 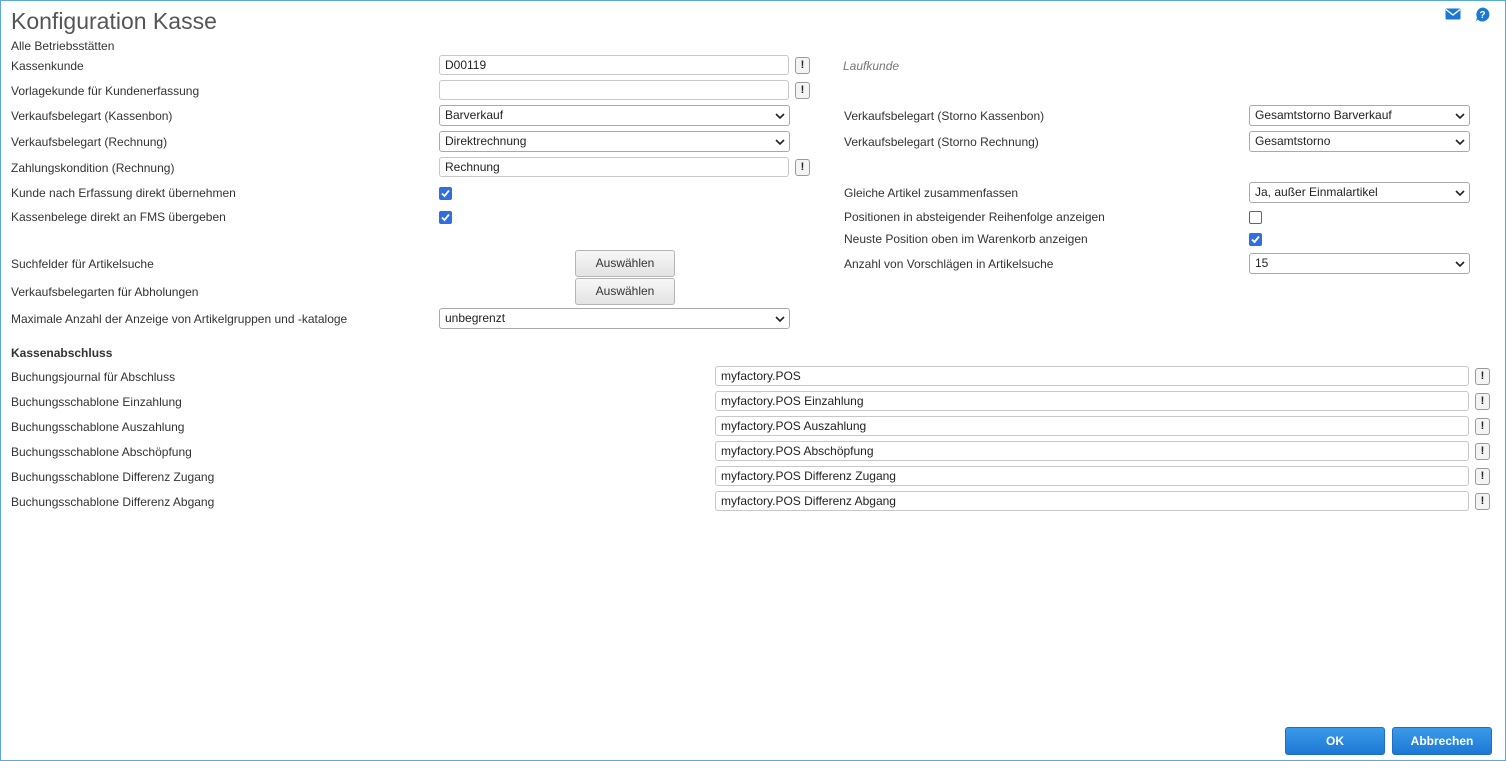 What do you see at coordinates (474, 115) in the screenshot?
I see `verkauf-kassenbon-value: Barverkauf` at bounding box center [474, 115].